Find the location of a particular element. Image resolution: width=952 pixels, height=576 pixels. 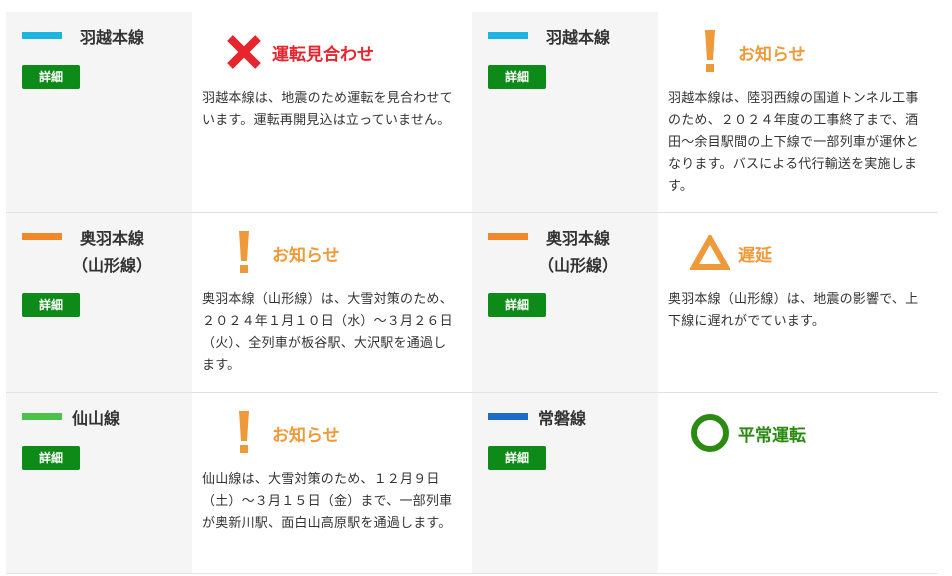

status-cell: 平常運転 is located at coordinates (798, 483).